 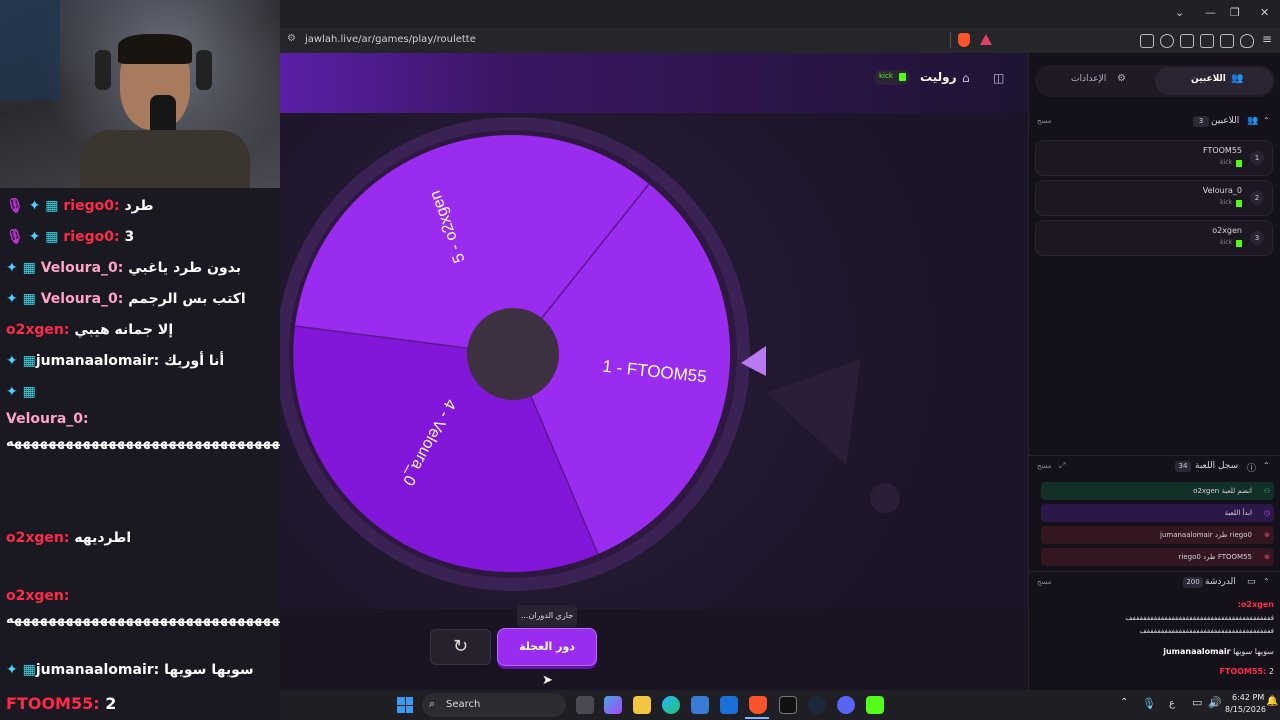 I want to click on game-start-icon: ◷, so click(x=1266, y=513).